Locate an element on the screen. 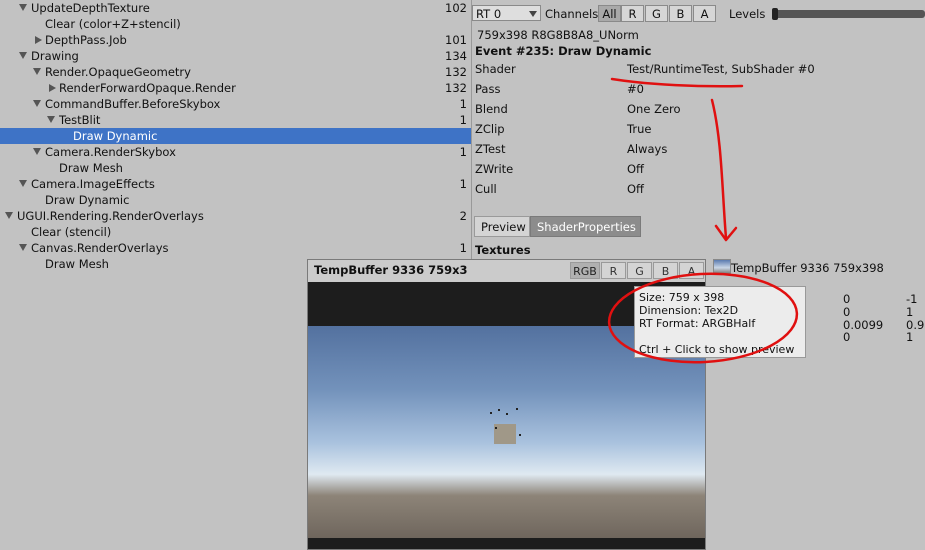  shader-label: Shader is located at coordinates (495, 69).